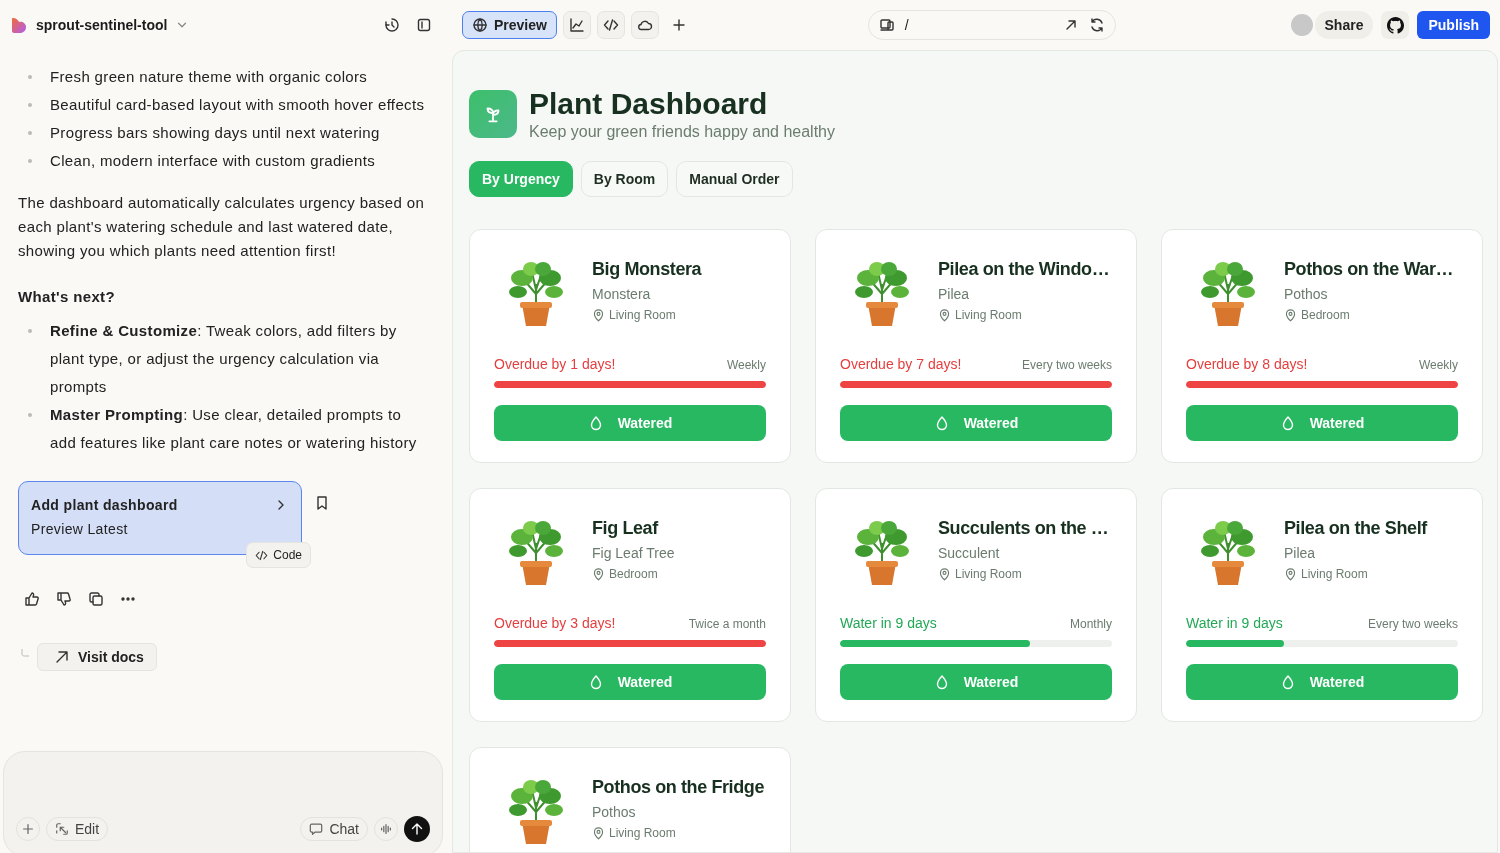 This screenshot has width=1500, height=853. What do you see at coordinates (678, 787) in the screenshot?
I see `plant-name: Pothos on the Fridge` at bounding box center [678, 787].